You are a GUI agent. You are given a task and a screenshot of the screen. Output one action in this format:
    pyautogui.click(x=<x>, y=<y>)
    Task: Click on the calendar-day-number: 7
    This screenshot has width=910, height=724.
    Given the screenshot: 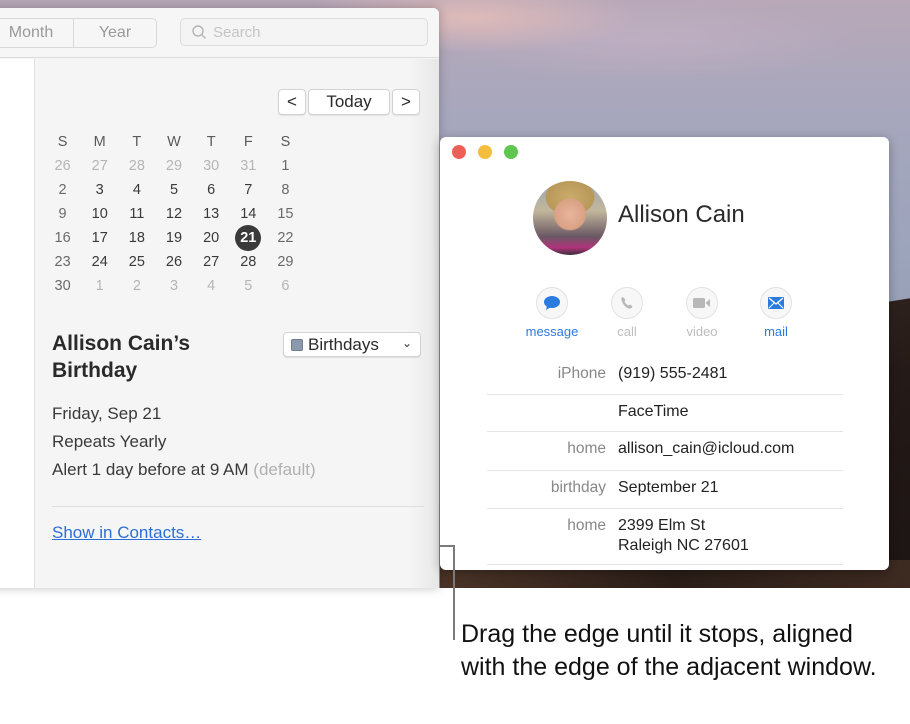 What is the action you would take?
    pyautogui.click(x=248, y=190)
    